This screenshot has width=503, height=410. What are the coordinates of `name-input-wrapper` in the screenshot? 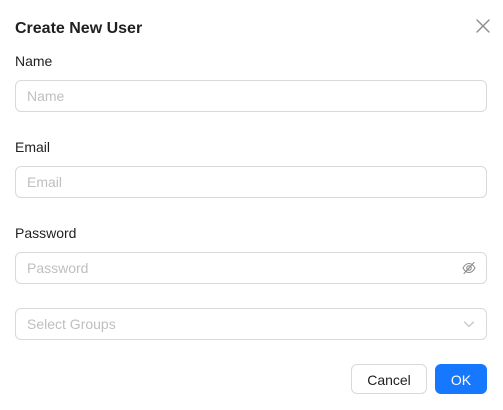 It's located at (251, 96).